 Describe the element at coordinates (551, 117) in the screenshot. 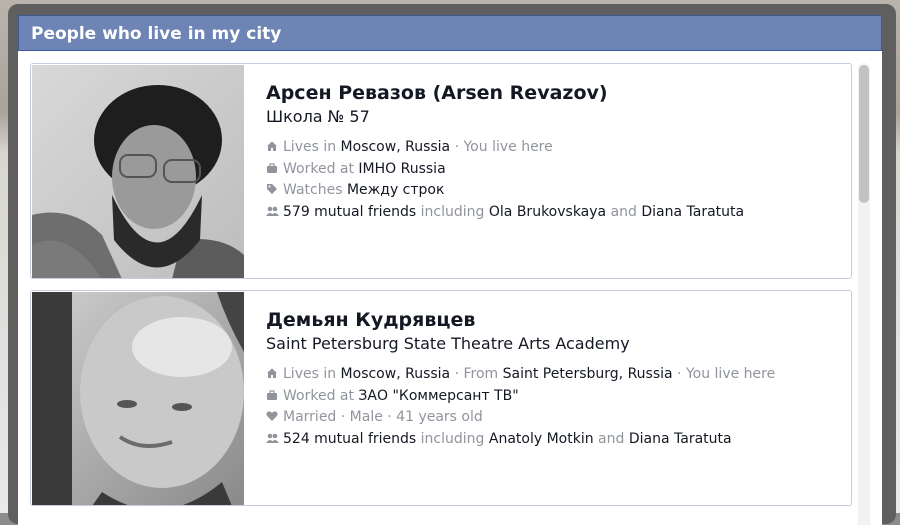

I see `person-subtitle: Школа № 57` at that location.